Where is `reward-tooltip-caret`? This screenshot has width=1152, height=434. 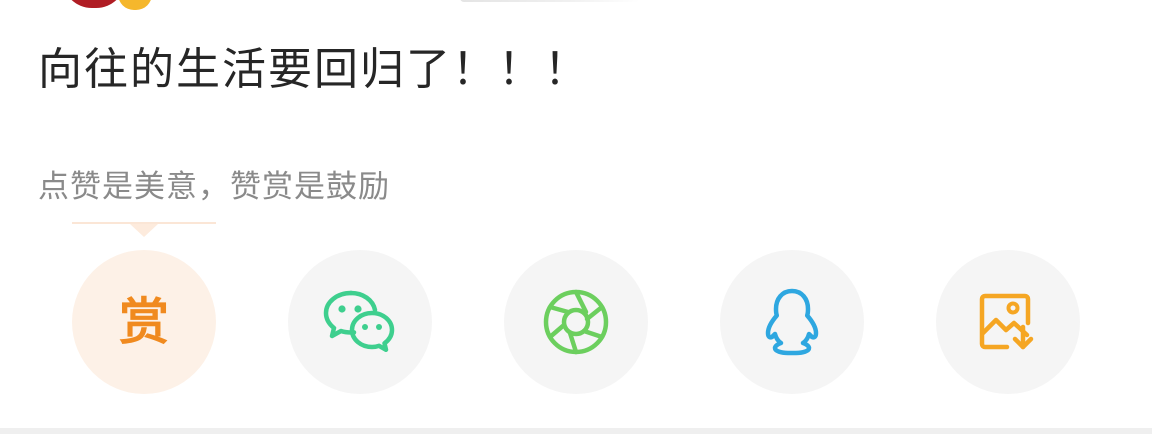 reward-tooltip-caret is located at coordinates (144, 230).